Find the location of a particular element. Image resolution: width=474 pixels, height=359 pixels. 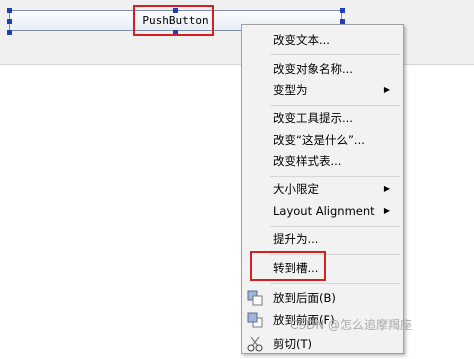

menu-item-size-constraints: 大小限定 ▶ is located at coordinates (322, 189).